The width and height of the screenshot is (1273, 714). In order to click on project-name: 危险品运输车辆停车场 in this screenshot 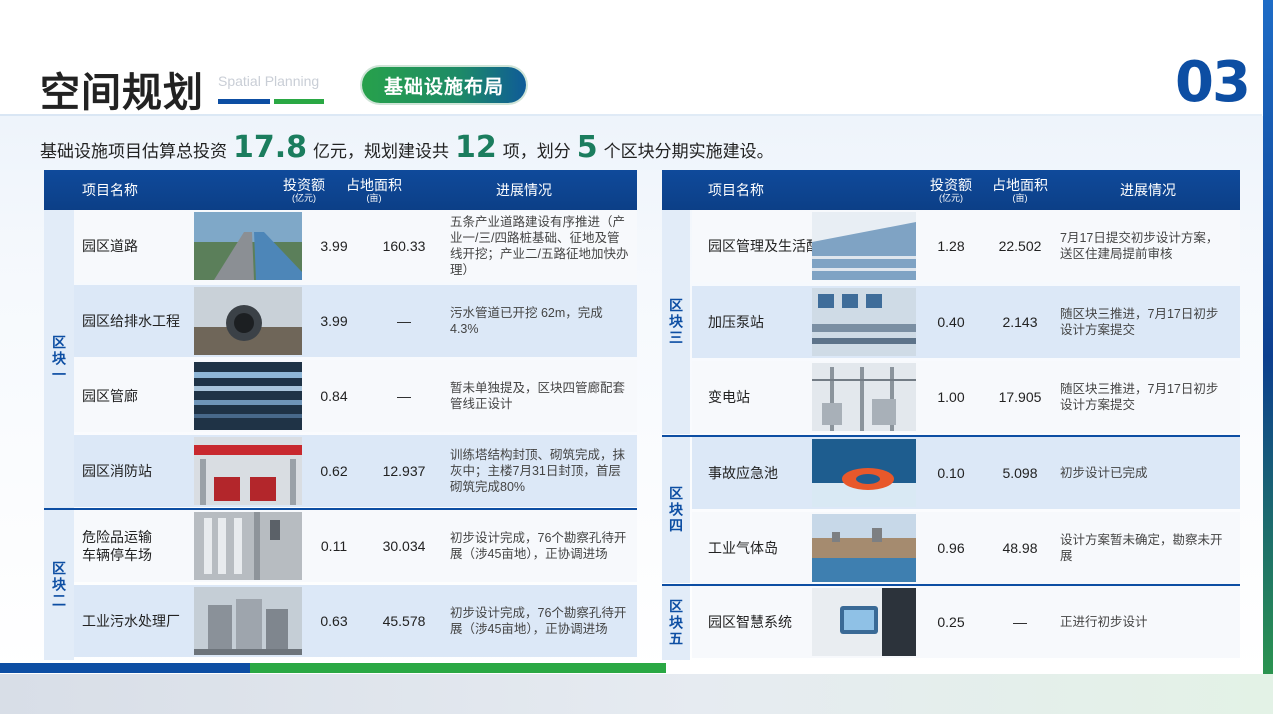, I will do `click(117, 546)`.